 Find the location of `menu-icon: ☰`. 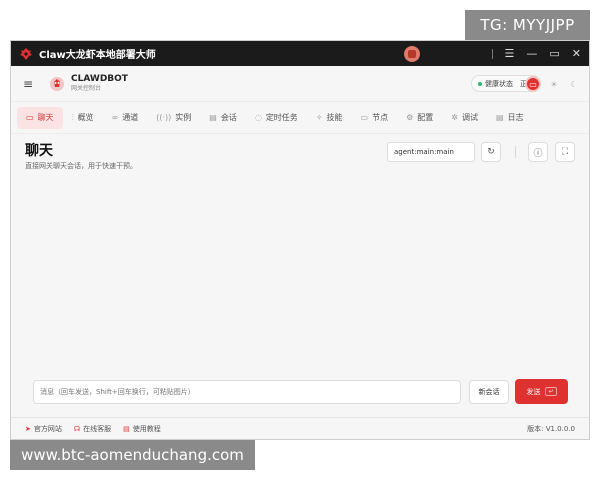

menu-icon: ☰ is located at coordinates (510, 53).